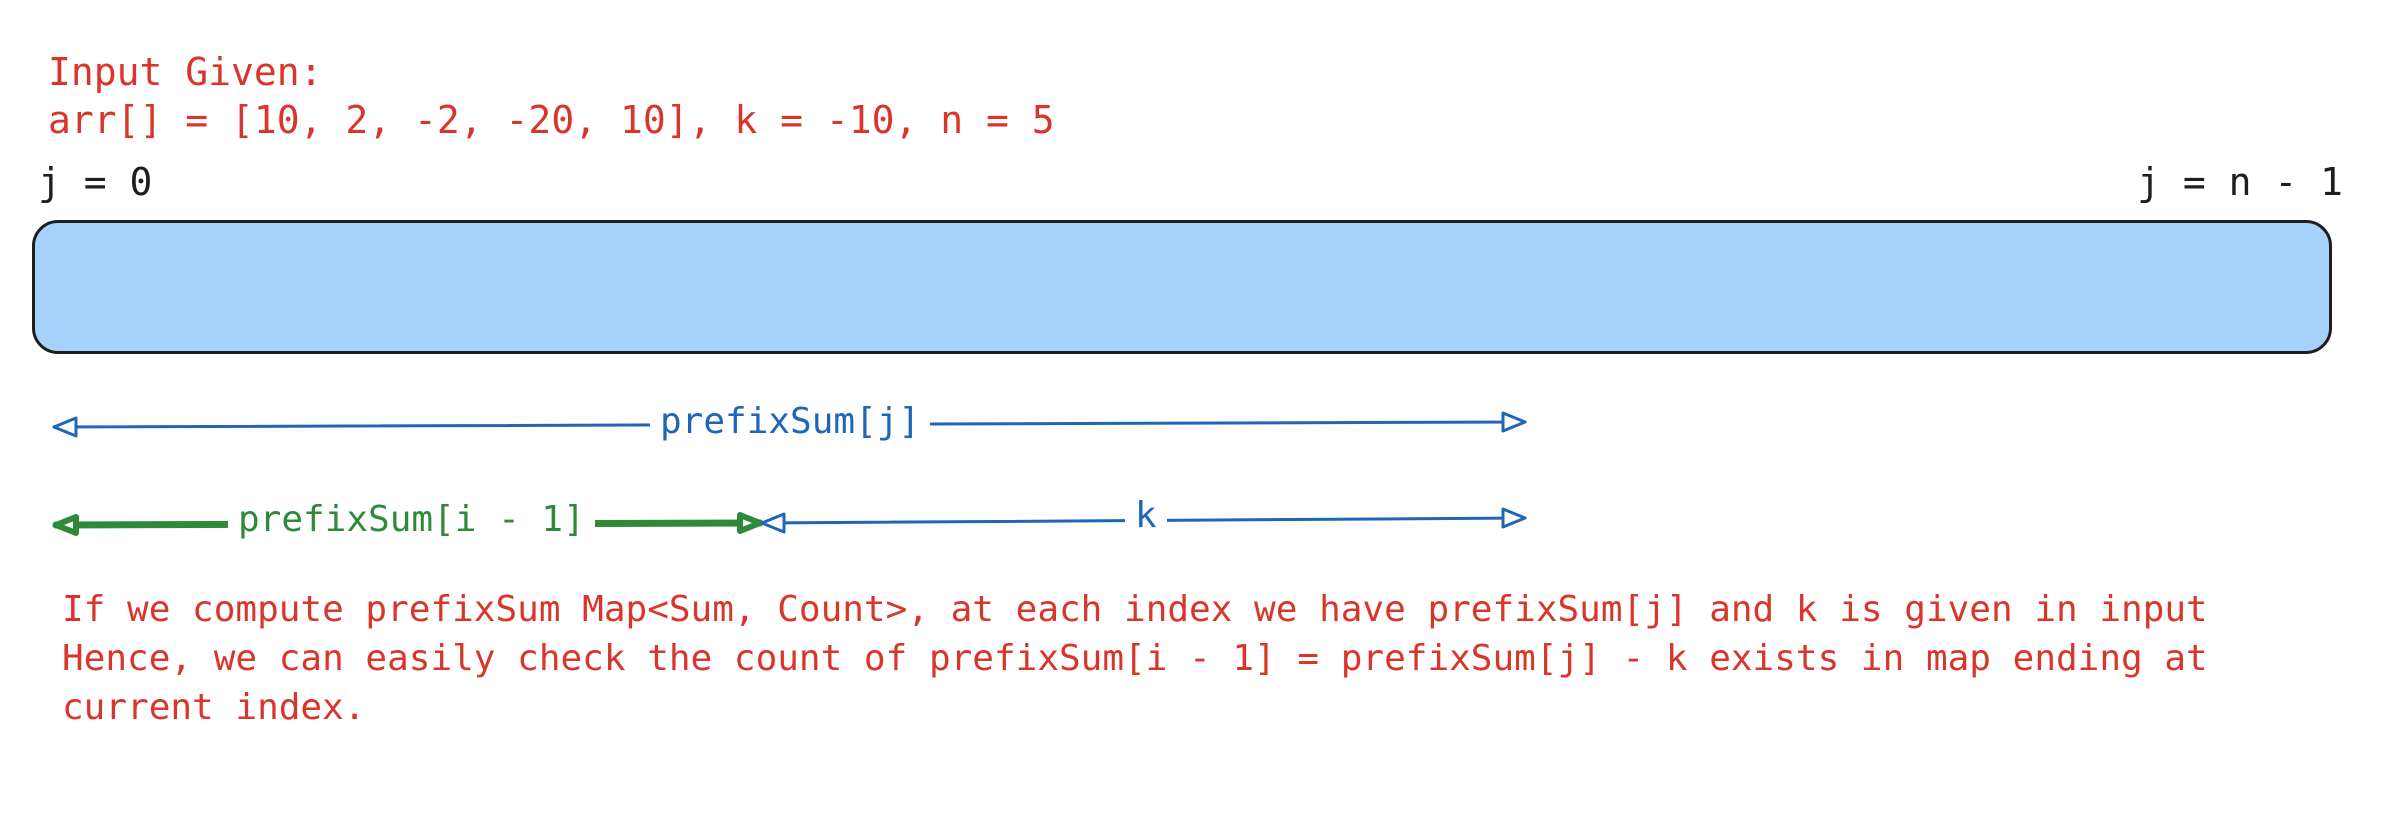  Describe the element at coordinates (1146, 516) in the screenshot. I see `k-label: k` at that location.